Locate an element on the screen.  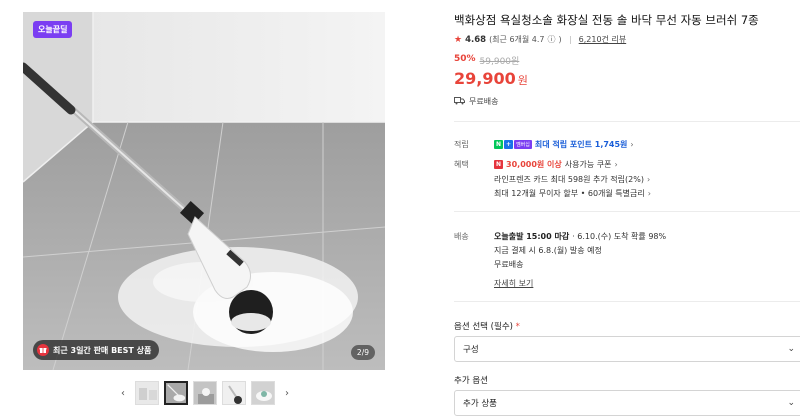
info-icon: ⓘ is located at coordinates (552, 39).